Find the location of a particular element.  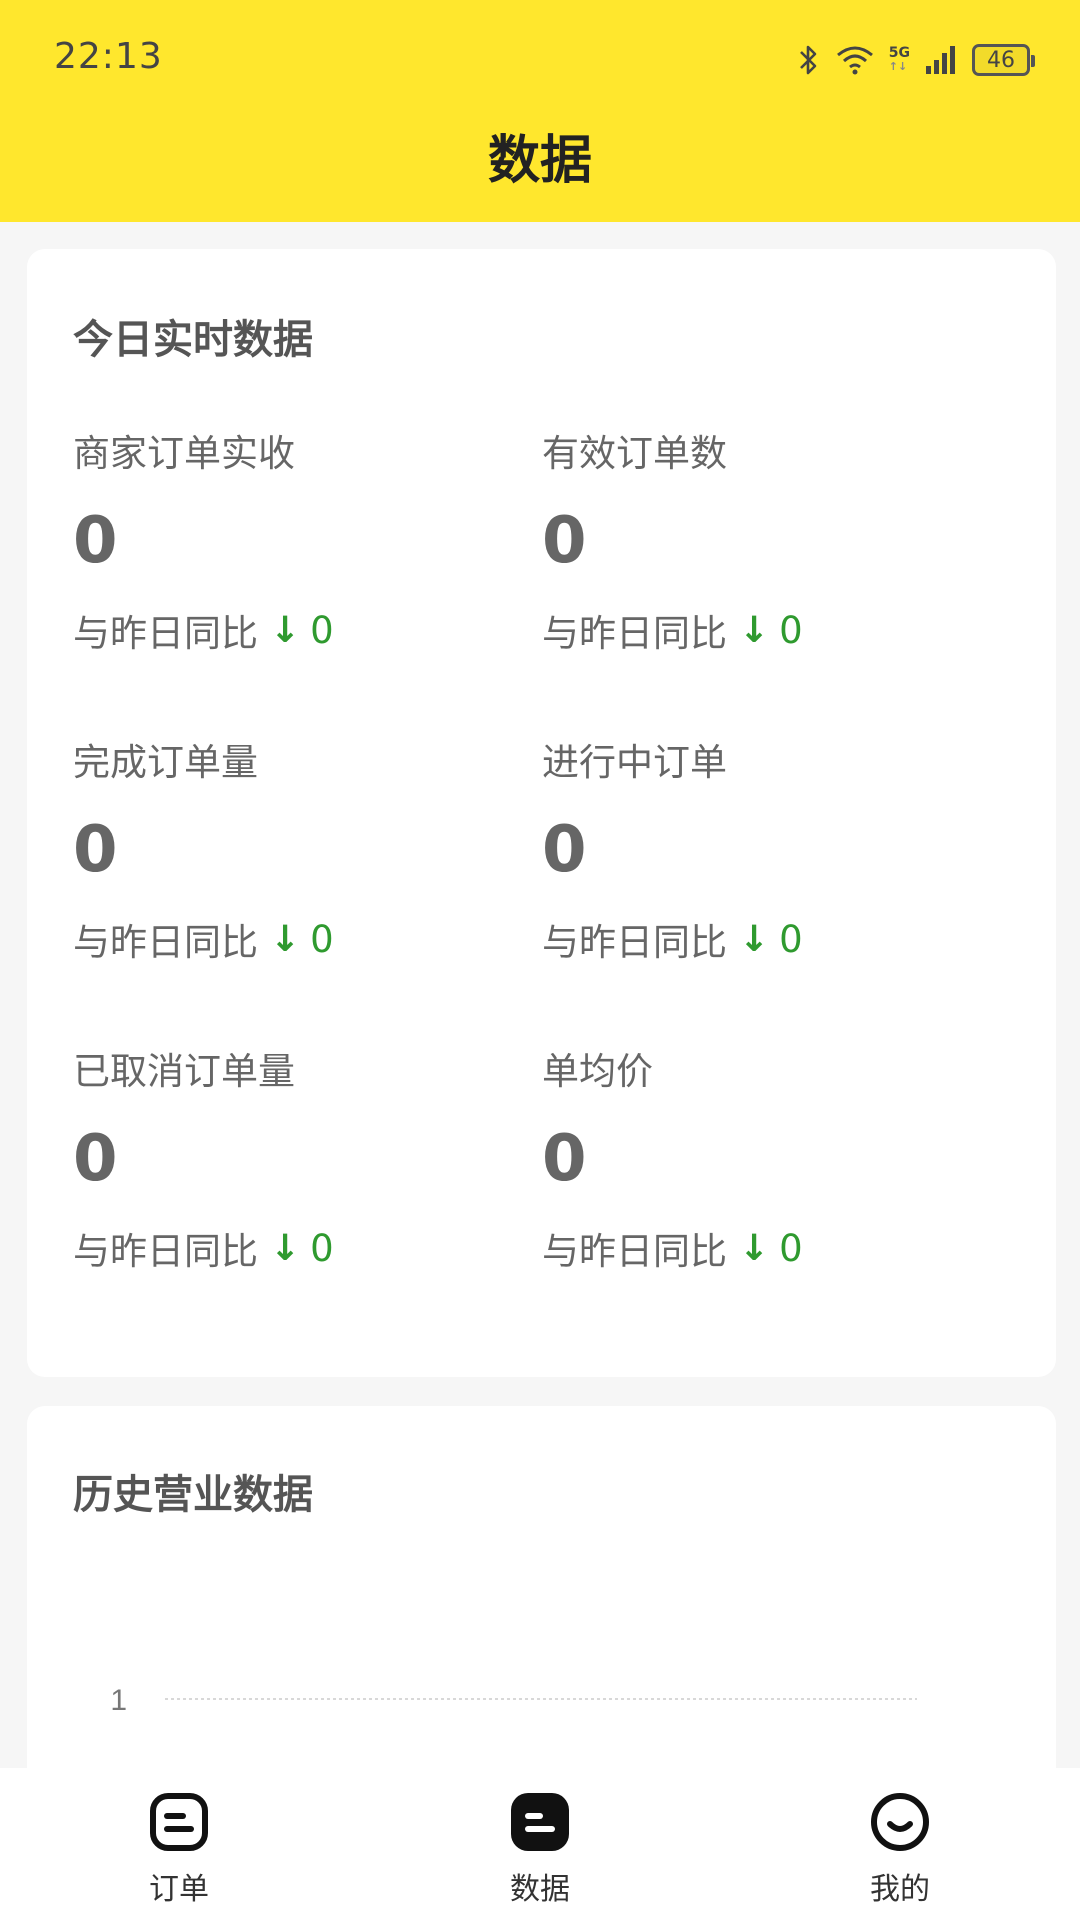

tab-profile: 我的 is located at coordinates (900, 1850).